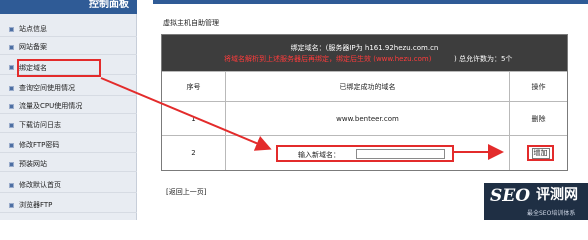 Image resolution: width=588 pixels, height=240 pixels. I want to click on sidebar-item-label: 浏览器FTP, so click(36, 205).